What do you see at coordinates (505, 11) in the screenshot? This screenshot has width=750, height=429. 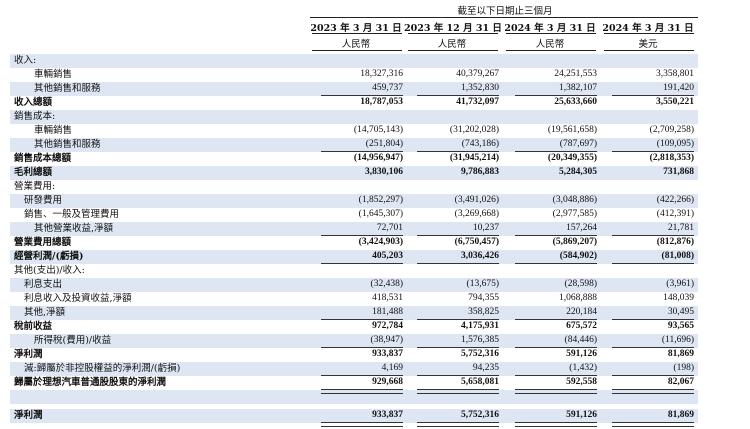 I see `period-title: 截至以下日期止三個月` at bounding box center [505, 11].